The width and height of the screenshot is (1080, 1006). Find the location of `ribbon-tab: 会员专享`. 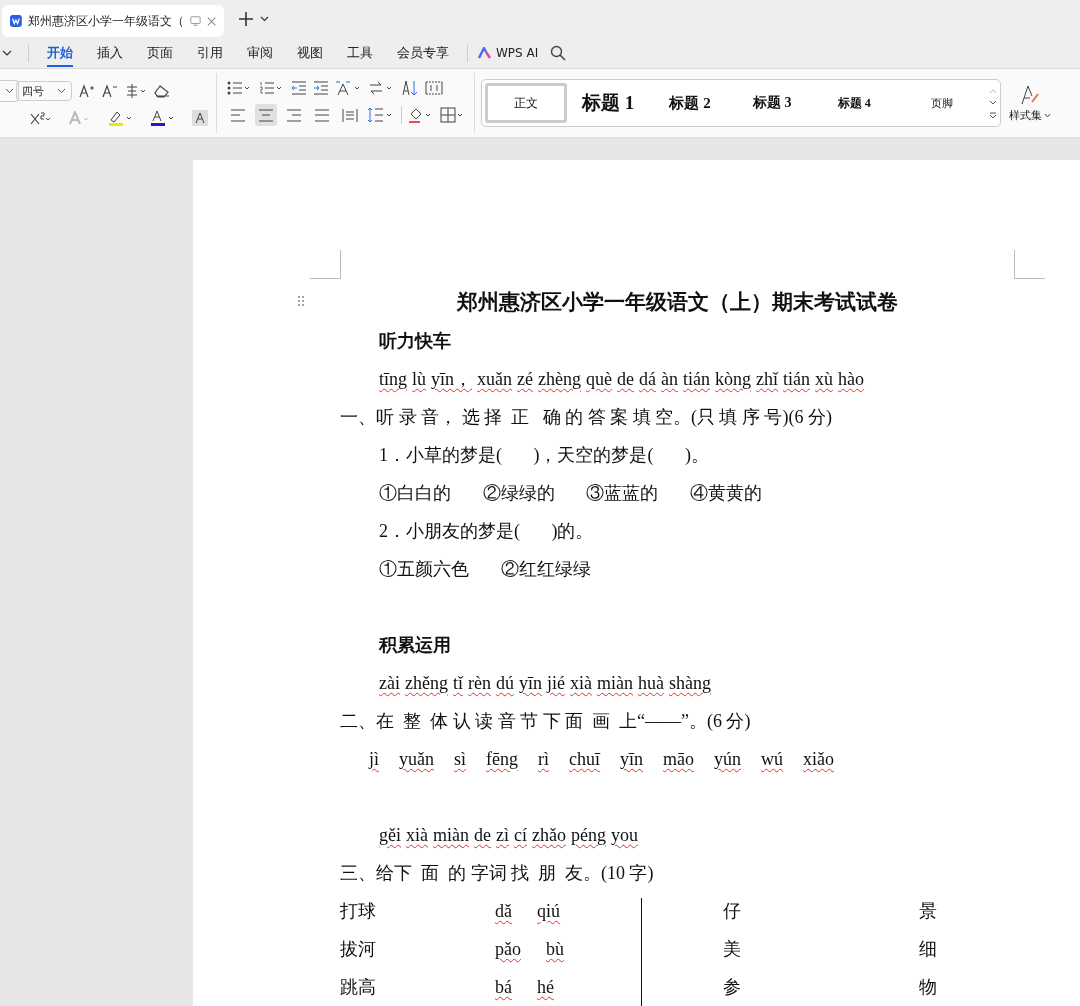

ribbon-tab: 会员专享 is located at coordinates (423, 53).